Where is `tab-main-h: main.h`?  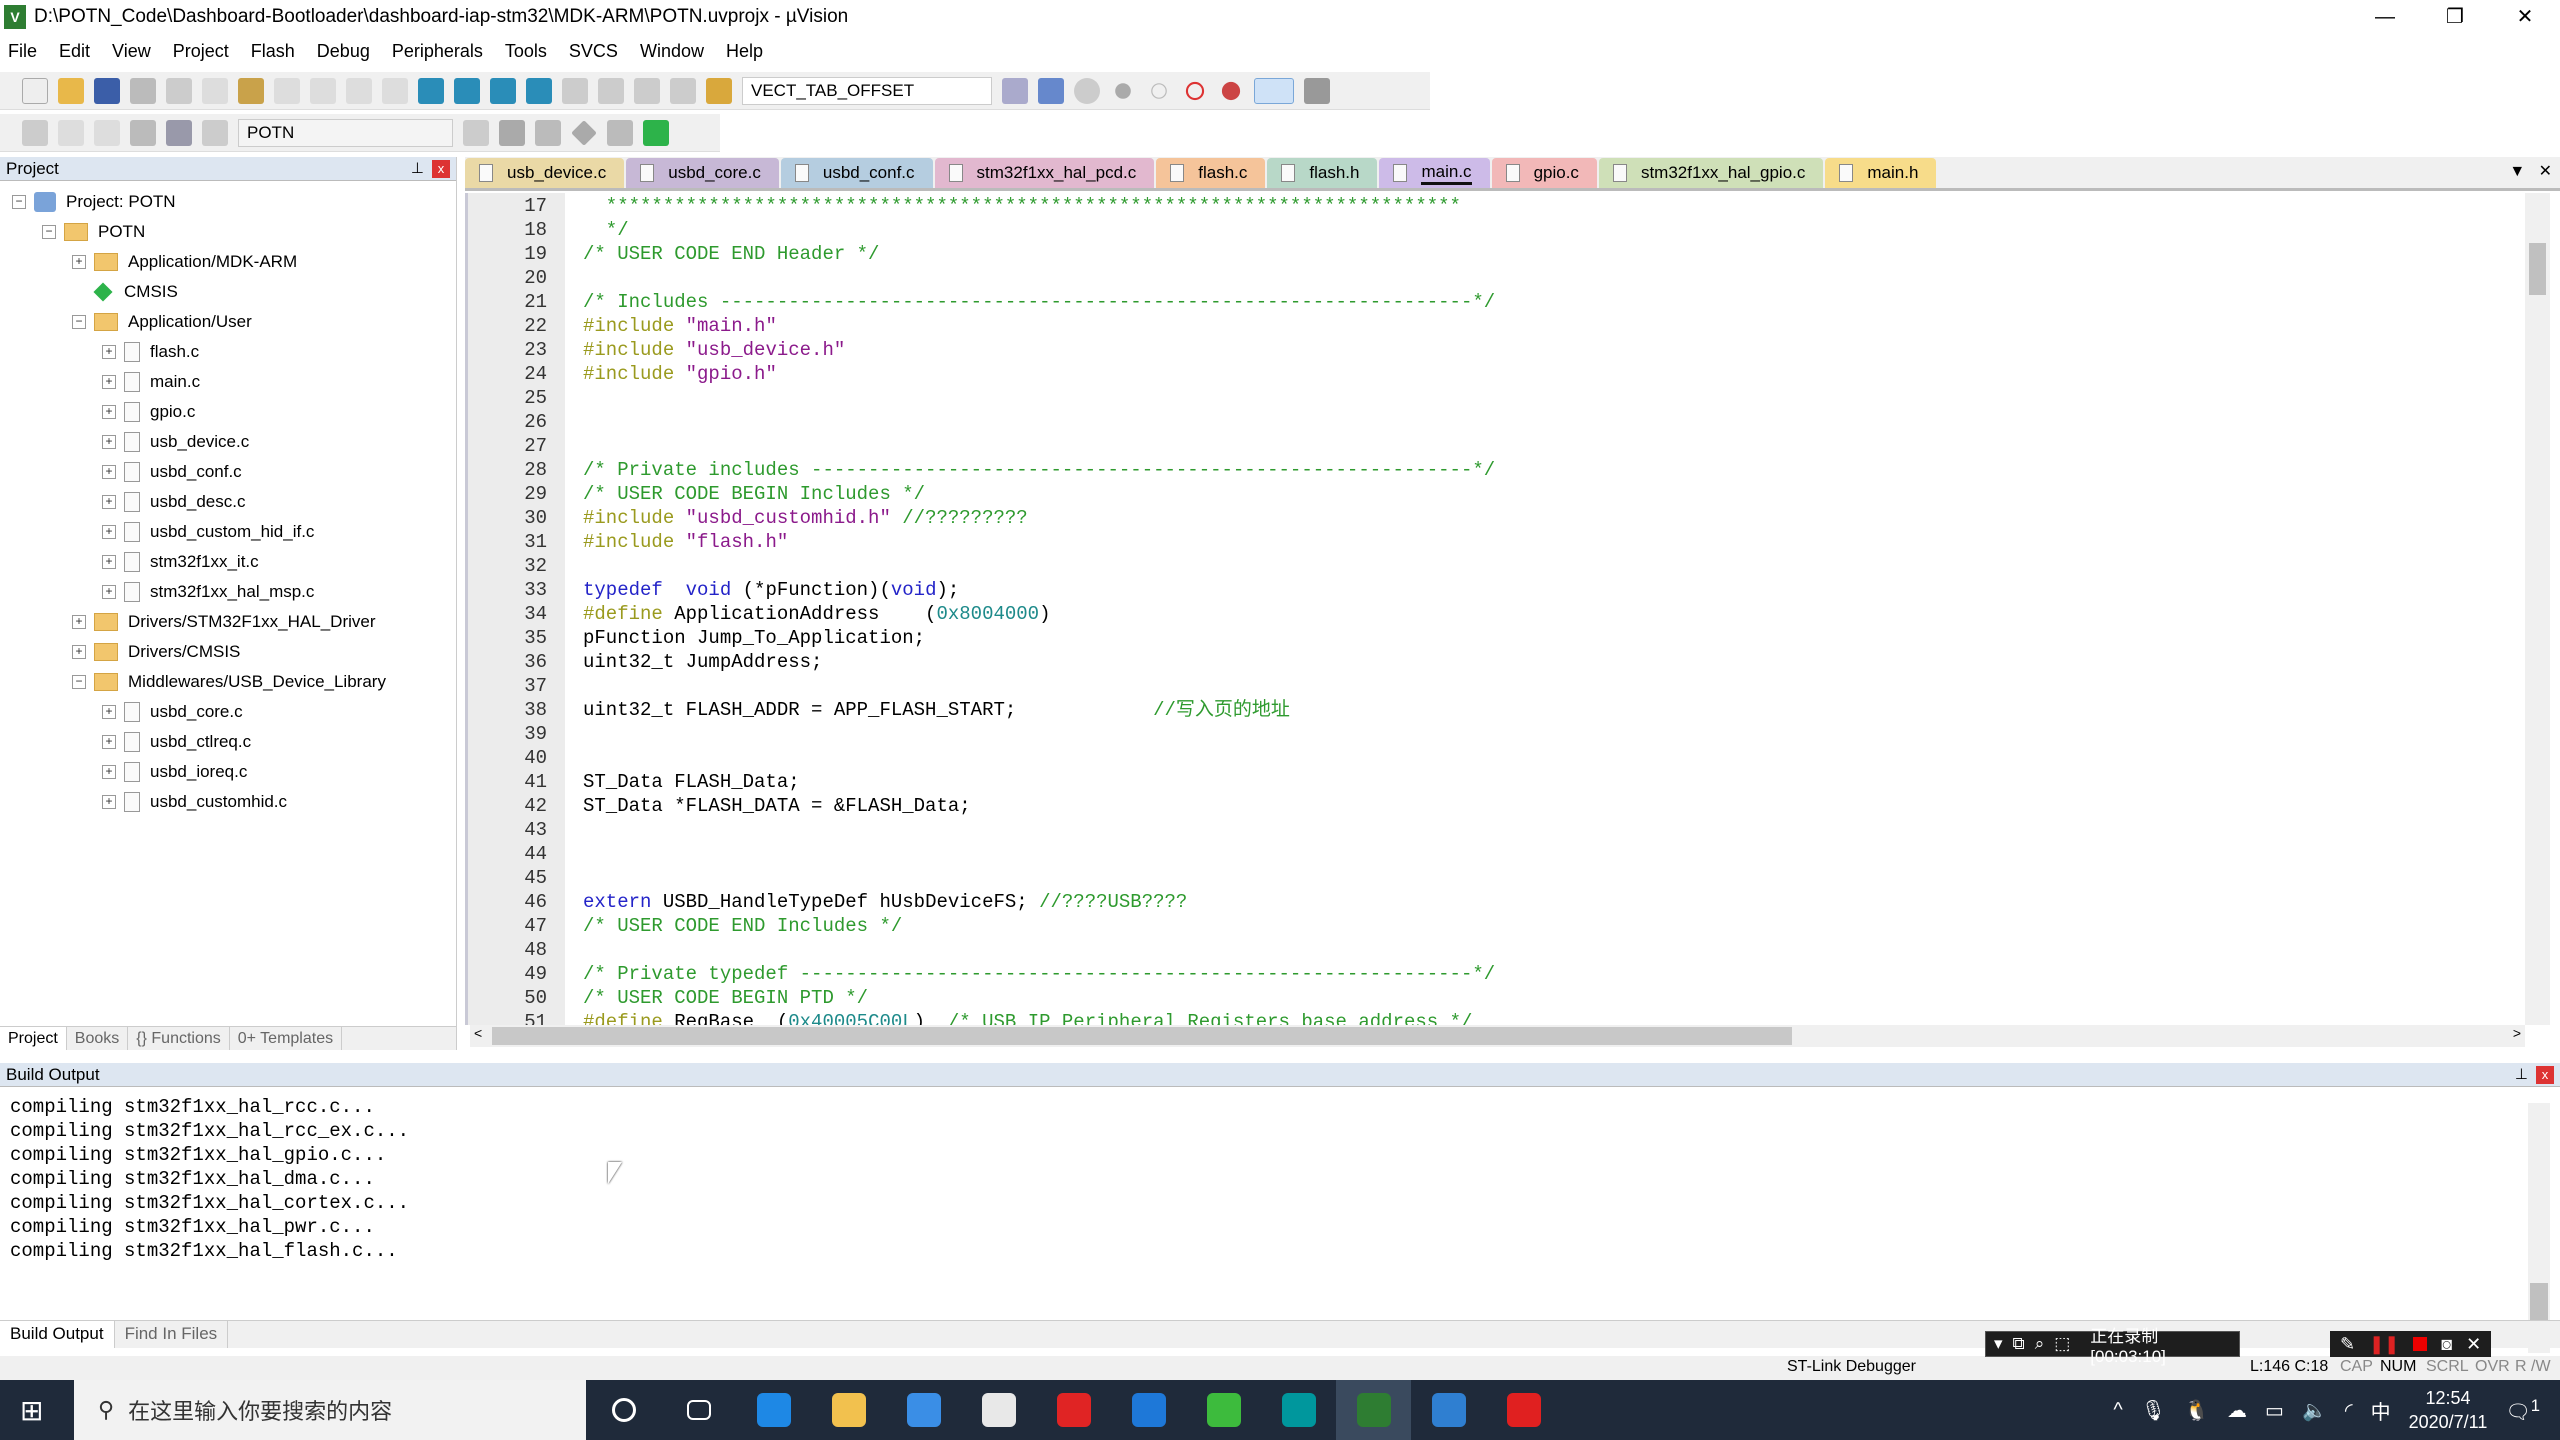
tab-main-h: main.h is located at coordinates (1881, 173).